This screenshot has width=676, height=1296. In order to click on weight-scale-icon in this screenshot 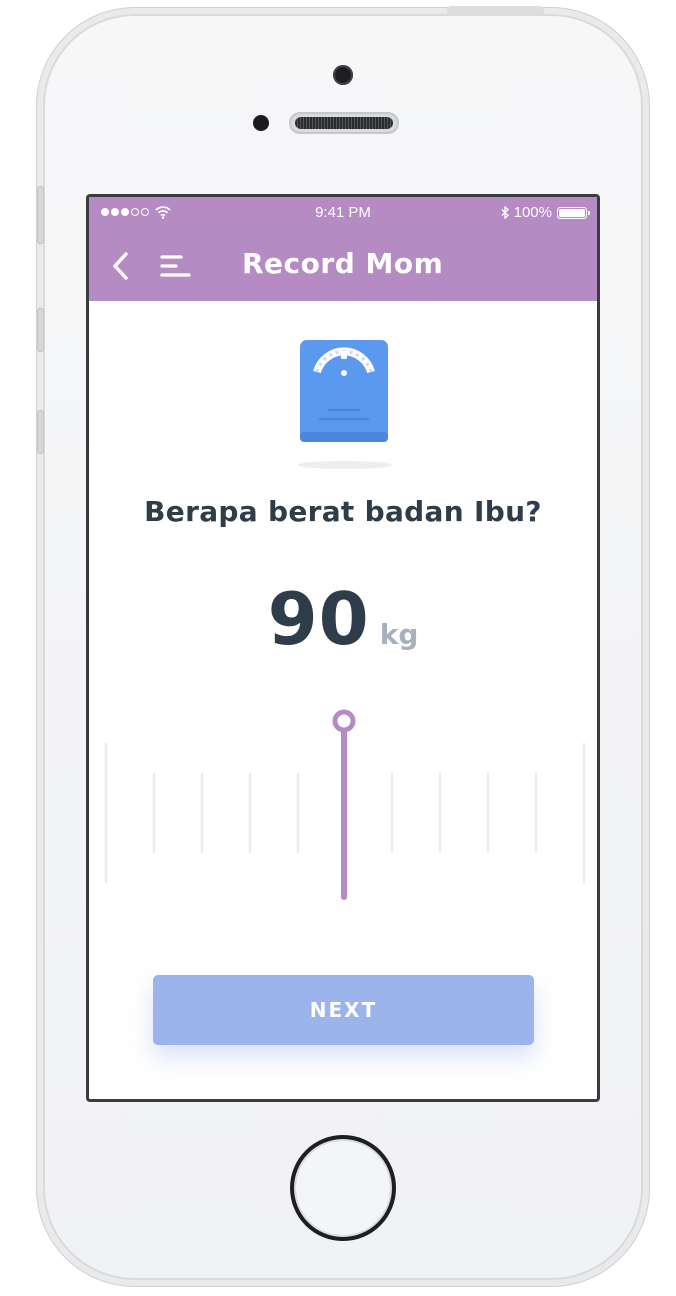, I will do `click(345, 404)`.